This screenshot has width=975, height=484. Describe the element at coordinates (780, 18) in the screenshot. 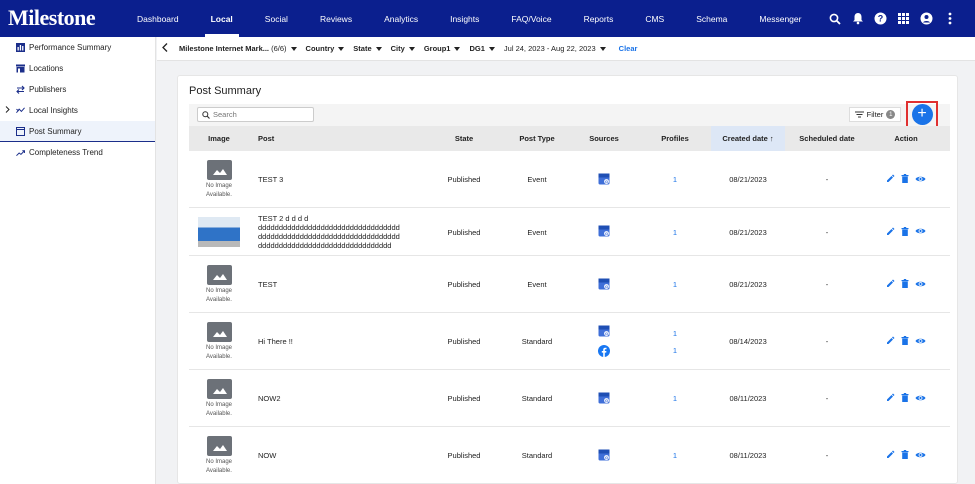

I see `nav-messenger: Messenger` at that location.